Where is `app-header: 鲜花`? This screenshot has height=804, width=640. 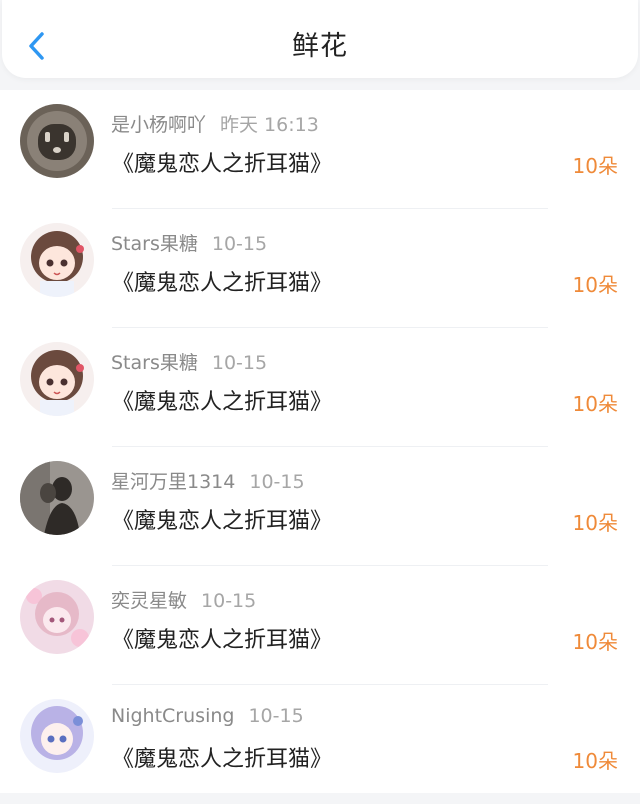 app-header: 鲜花 is located at coordinates (320, 39).